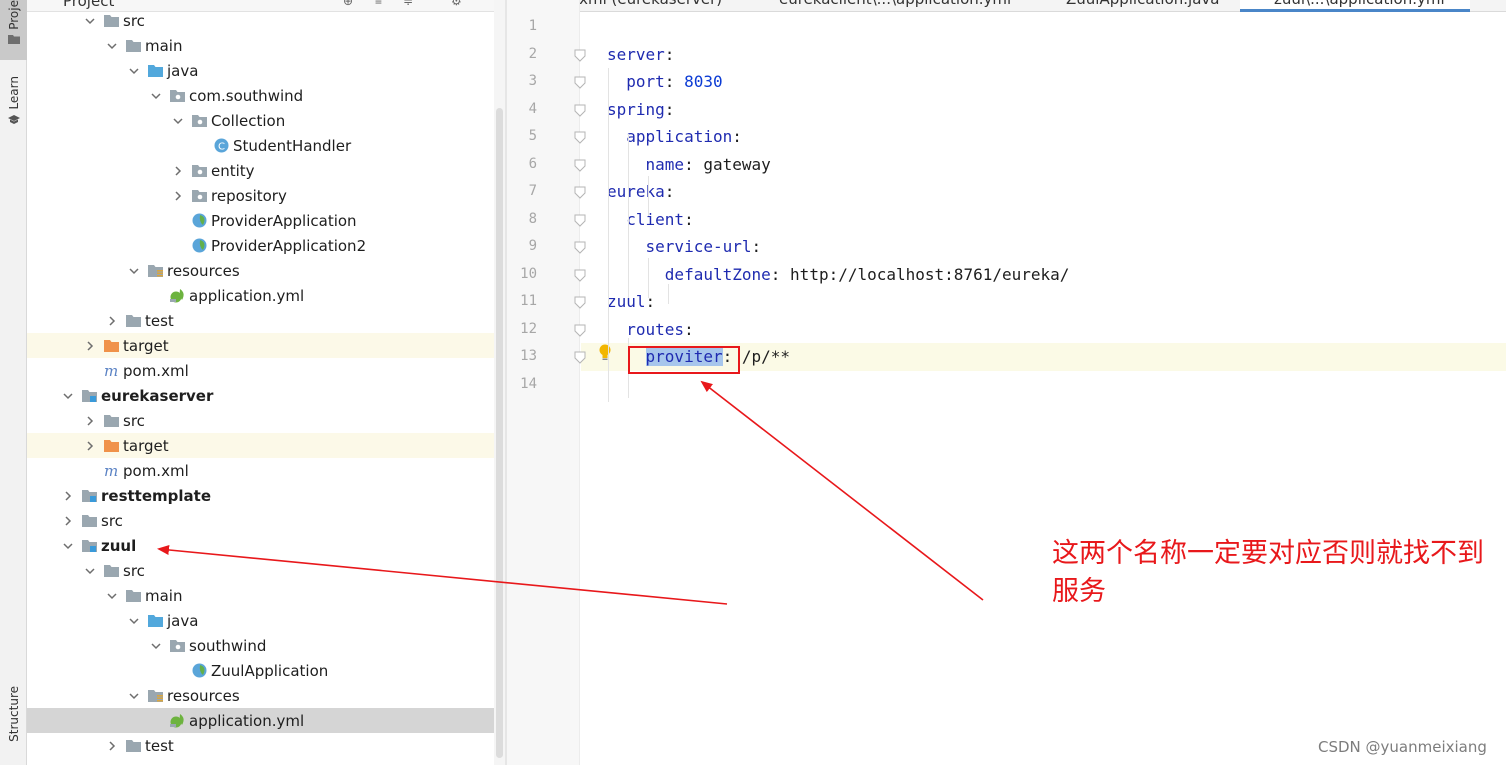 Image resolution: width=1506 pixels, height=765 pixels. I want to click on tree-item-label: Collection, so click(248, 120).